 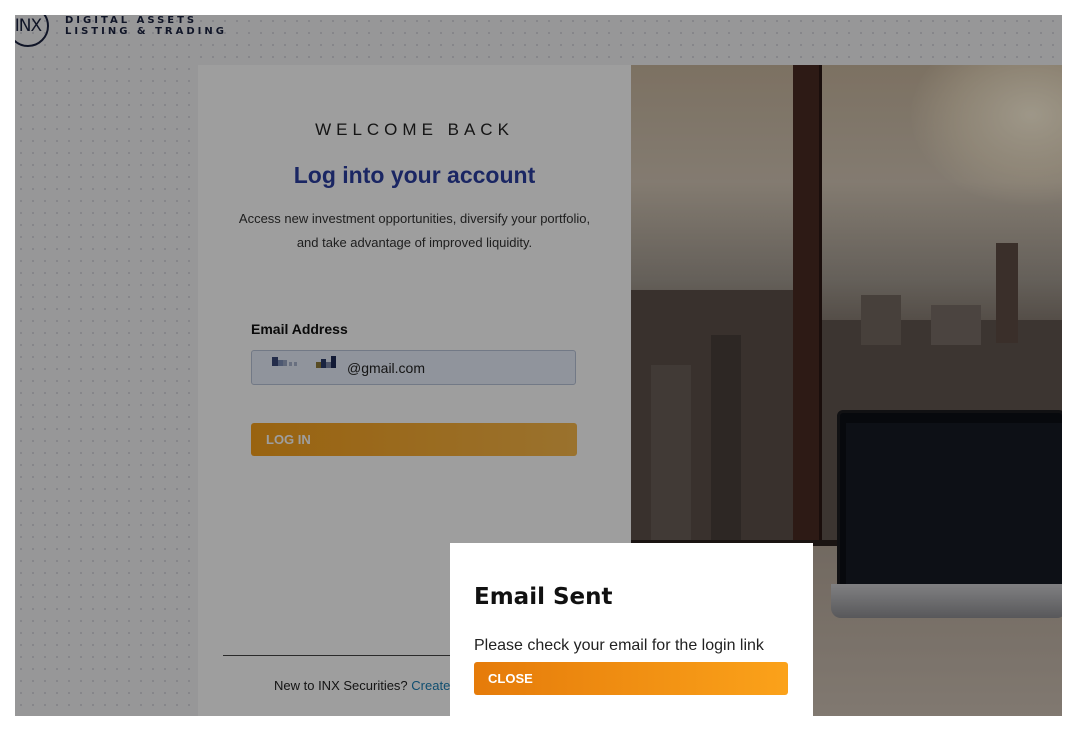 I want to click on close-button: CLOSE, so click(x=631, y=678).